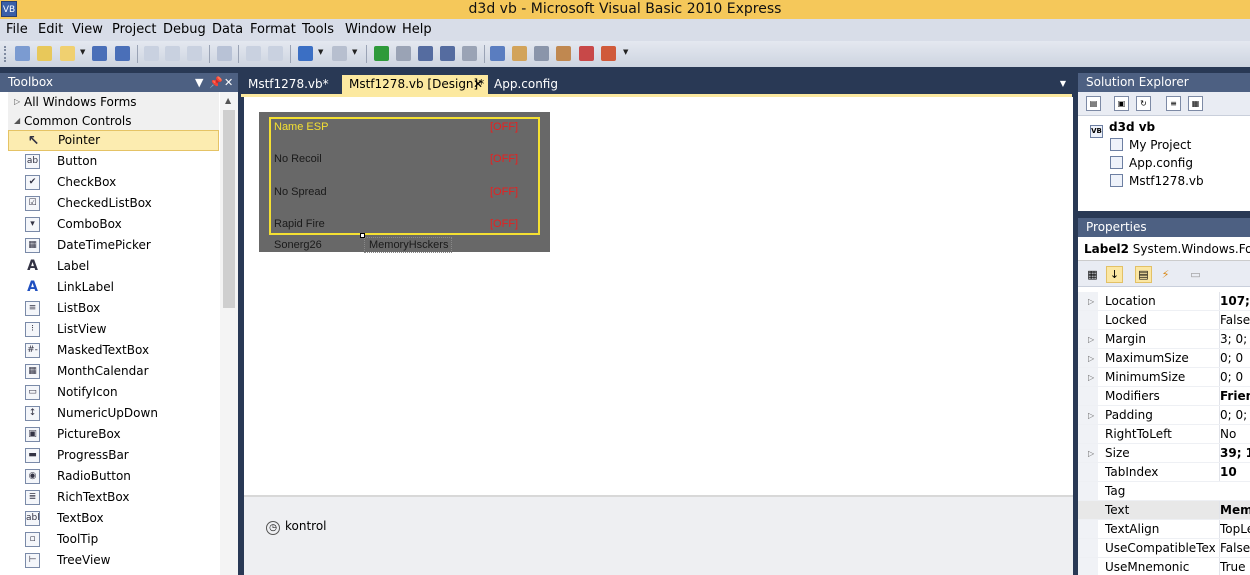 This screenshot has width=1250, height=575. I want to click on find-icon, so click(224, 53).